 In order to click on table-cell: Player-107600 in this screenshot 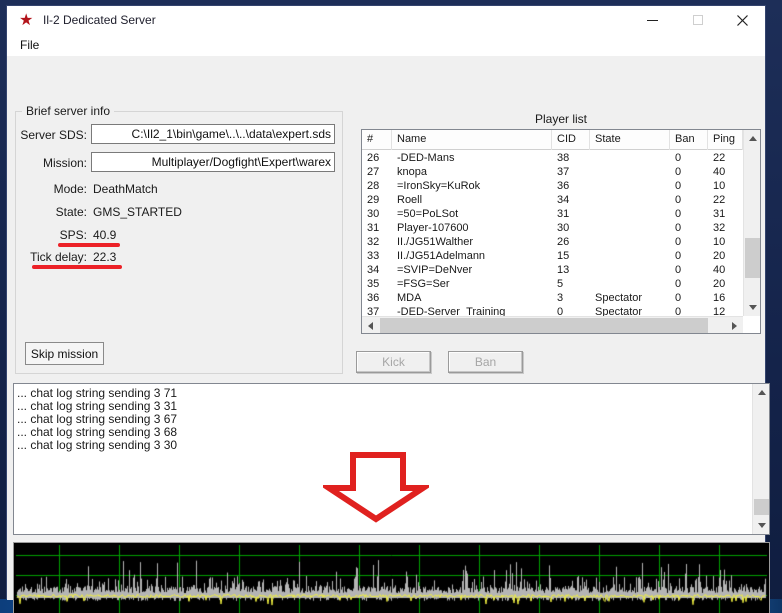, I will do `click(433, 228)`.